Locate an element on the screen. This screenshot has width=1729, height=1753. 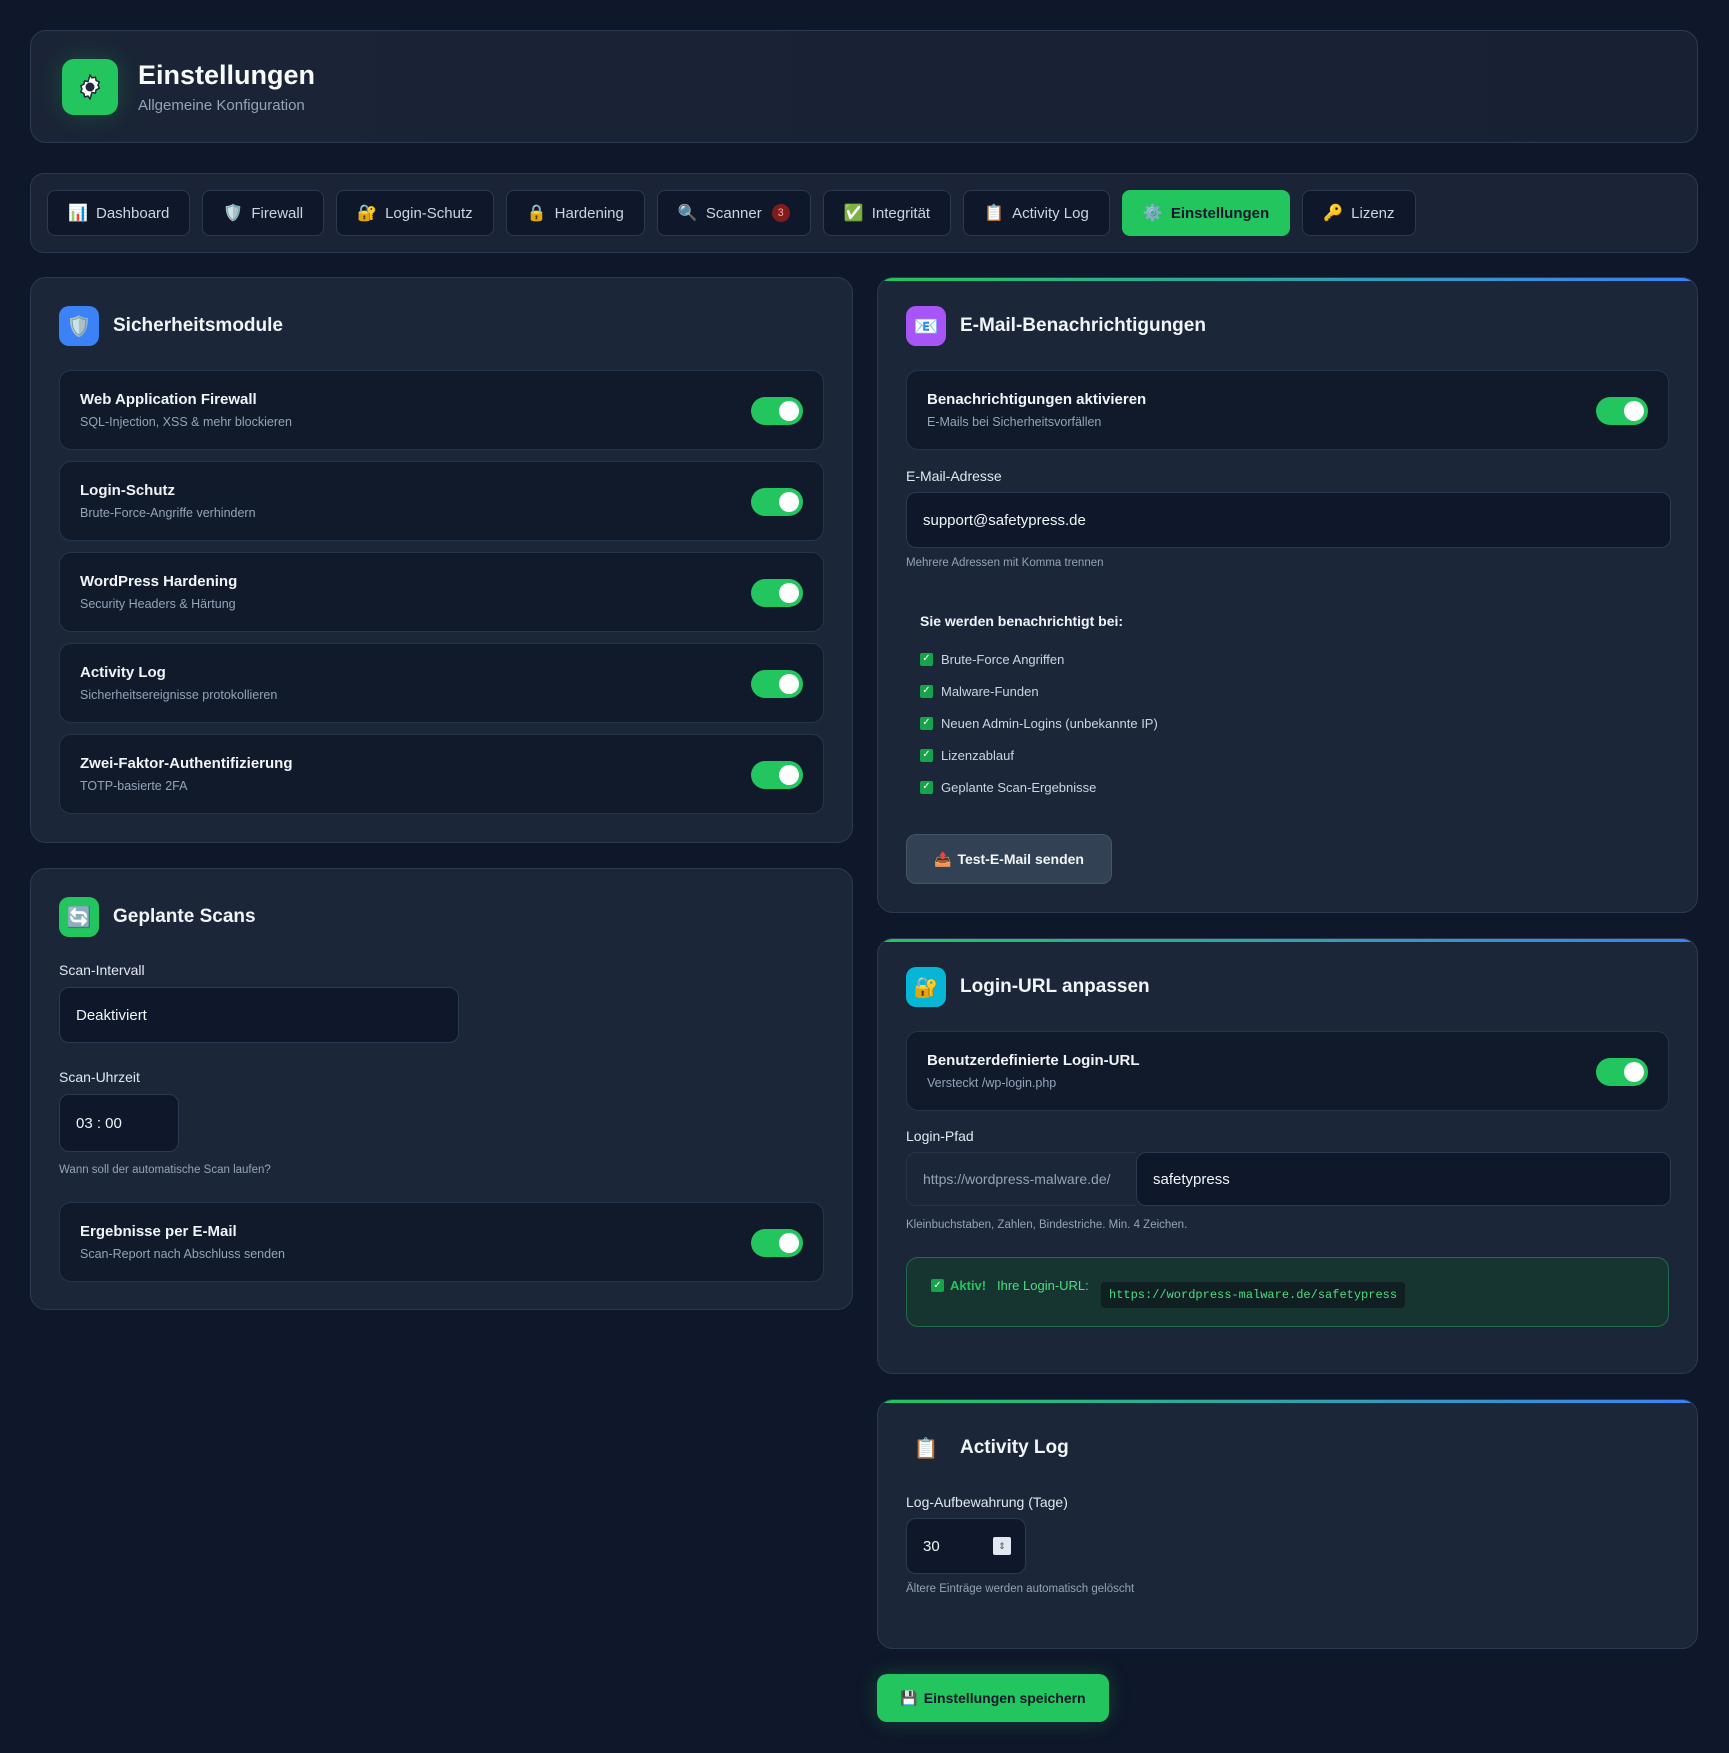
email-enable-toggle is located at coordinates (1622, 411).